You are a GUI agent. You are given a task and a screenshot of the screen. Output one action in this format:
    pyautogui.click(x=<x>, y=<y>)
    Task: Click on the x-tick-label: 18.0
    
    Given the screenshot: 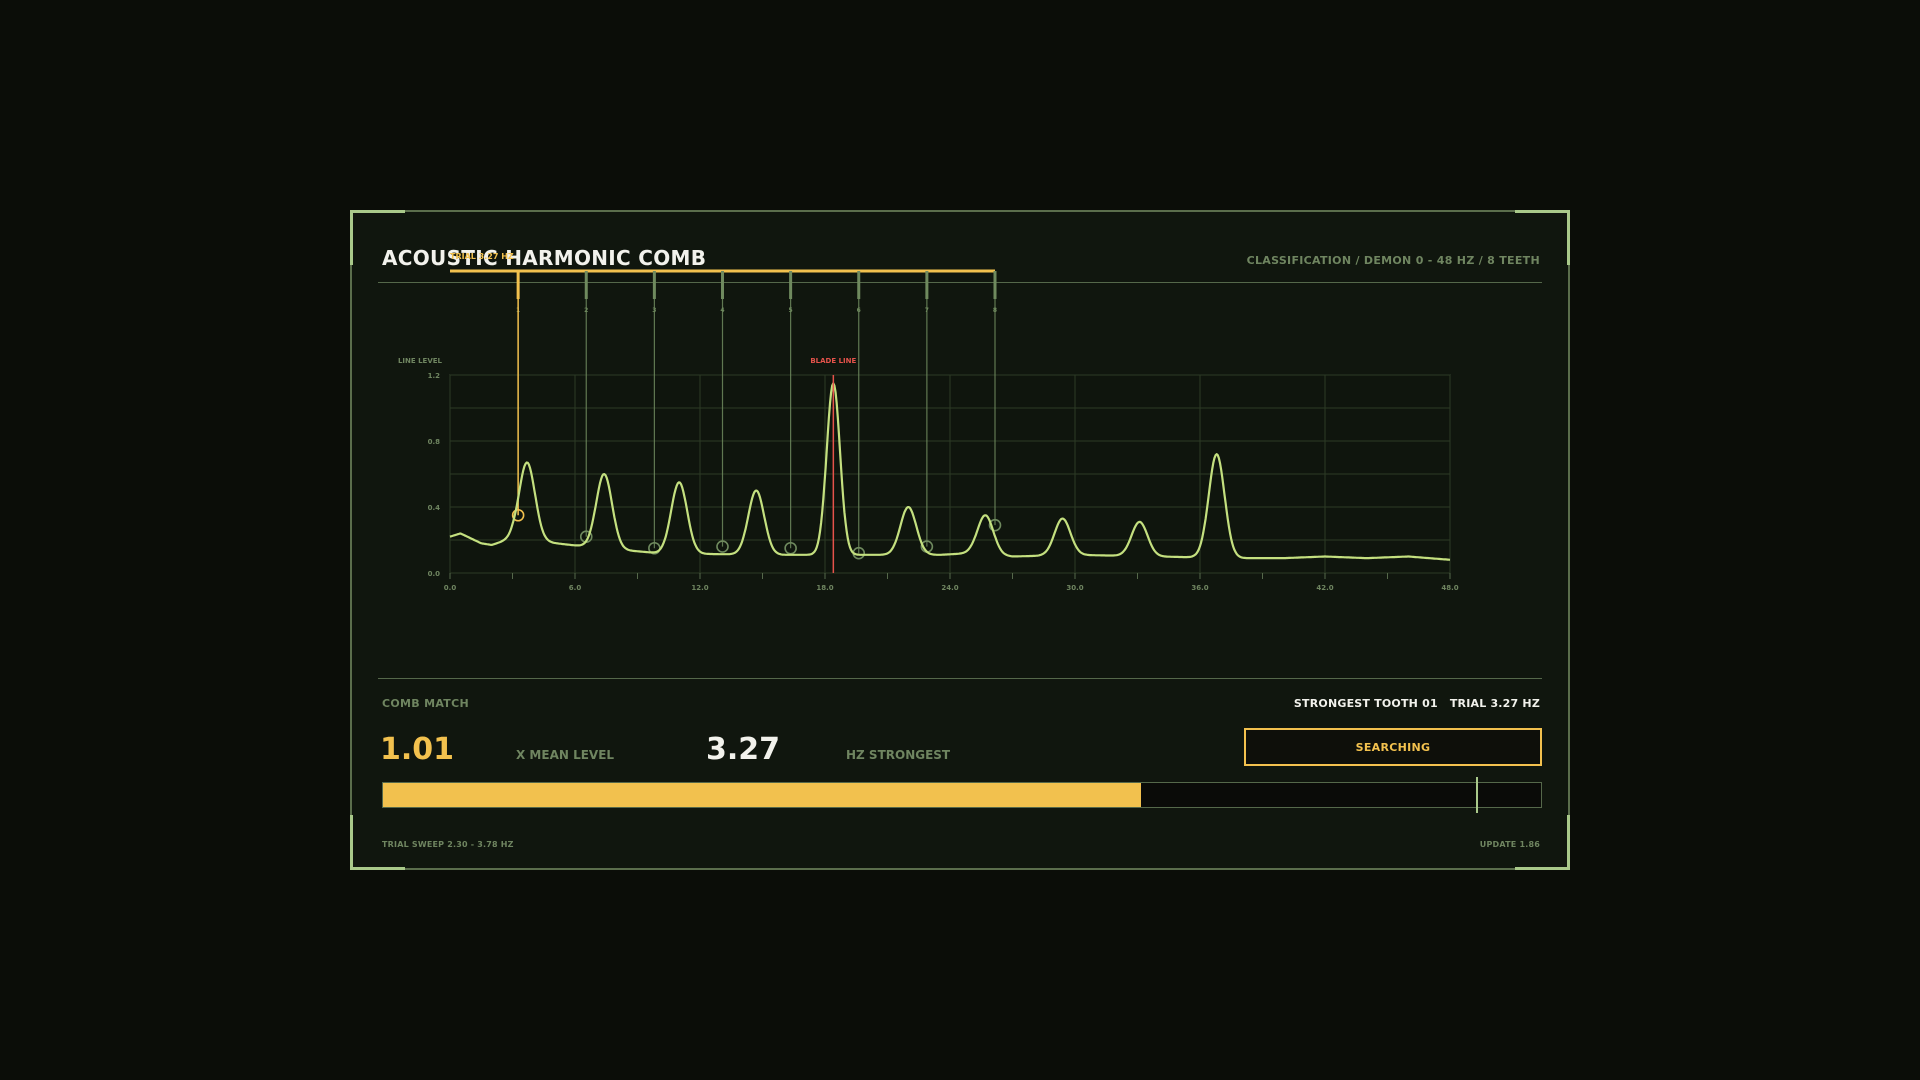 What is the action you would take?
    pyautogui.click(x=824, y=588)
    